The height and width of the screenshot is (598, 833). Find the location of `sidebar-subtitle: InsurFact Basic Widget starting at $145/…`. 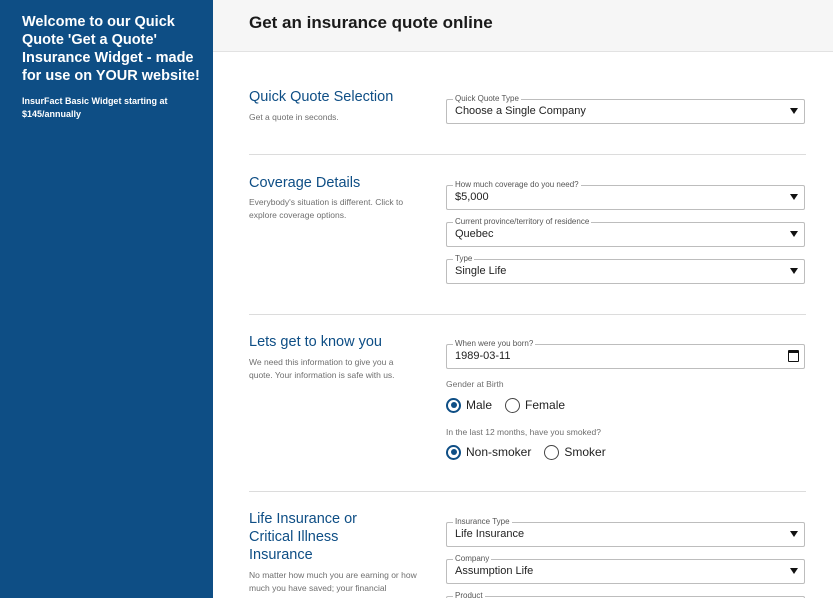

sidebar-subtitle: InsurFact Basic Widget starting at $145/… is located at coordinates (95, 107).